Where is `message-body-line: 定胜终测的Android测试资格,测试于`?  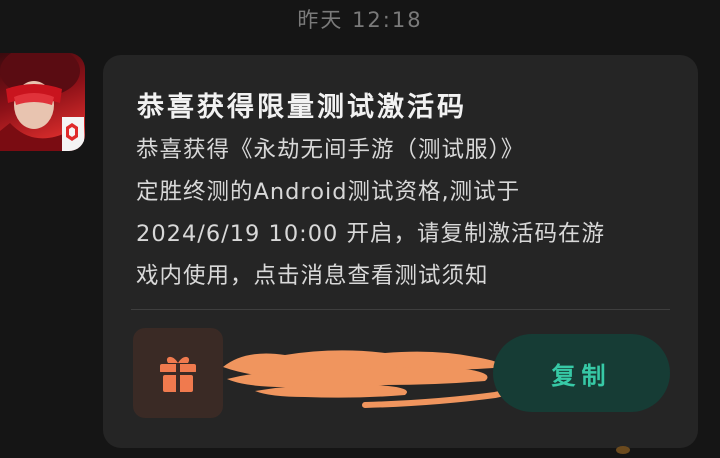
message-body-line: 定胜终测的Android测试资格,测试于 is located at coordinates (328, 192).